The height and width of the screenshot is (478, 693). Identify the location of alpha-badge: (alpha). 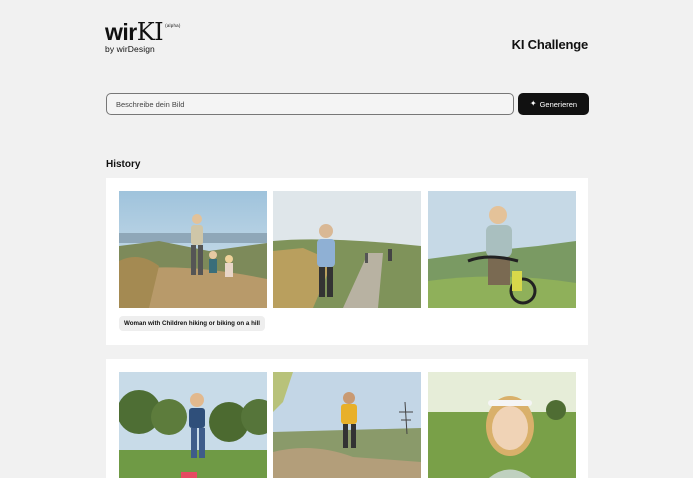
(173, 25).